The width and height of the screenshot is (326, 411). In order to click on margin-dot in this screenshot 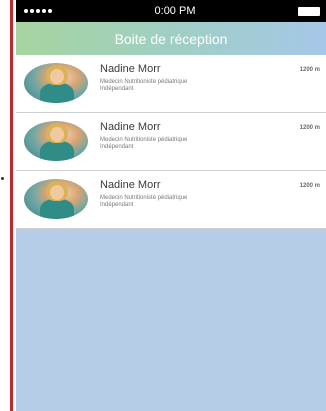, I will do `click(2, 178)`.